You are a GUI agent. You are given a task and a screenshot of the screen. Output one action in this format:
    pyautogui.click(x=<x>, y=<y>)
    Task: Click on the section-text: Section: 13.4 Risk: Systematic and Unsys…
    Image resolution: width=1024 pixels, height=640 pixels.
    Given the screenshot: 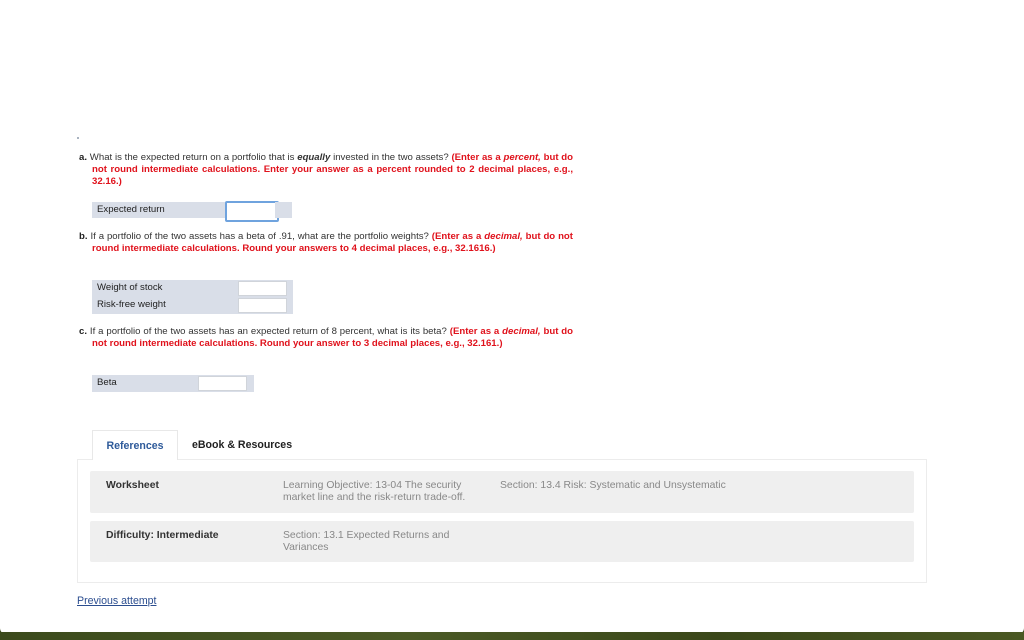 What is the action you would take?
    pyautogui.click(x=613, y=485)
    